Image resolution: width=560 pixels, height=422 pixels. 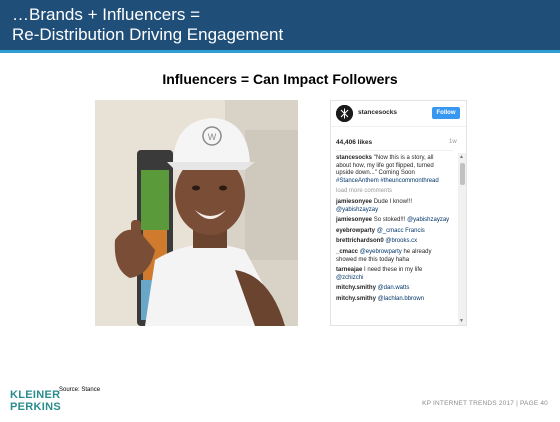 I want to click on kleiner-perkins-logo: KLEINER PERKINS, so click(x=35, y=401).